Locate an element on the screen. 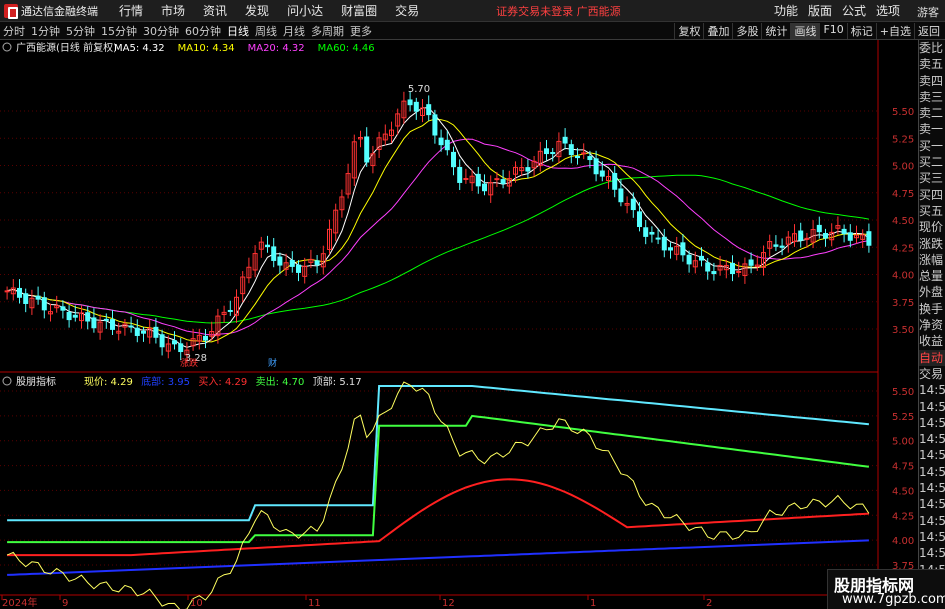 This screenshot has width=945, height=609. sidebar-label: 卖三 is located at coordinates (932, 97).